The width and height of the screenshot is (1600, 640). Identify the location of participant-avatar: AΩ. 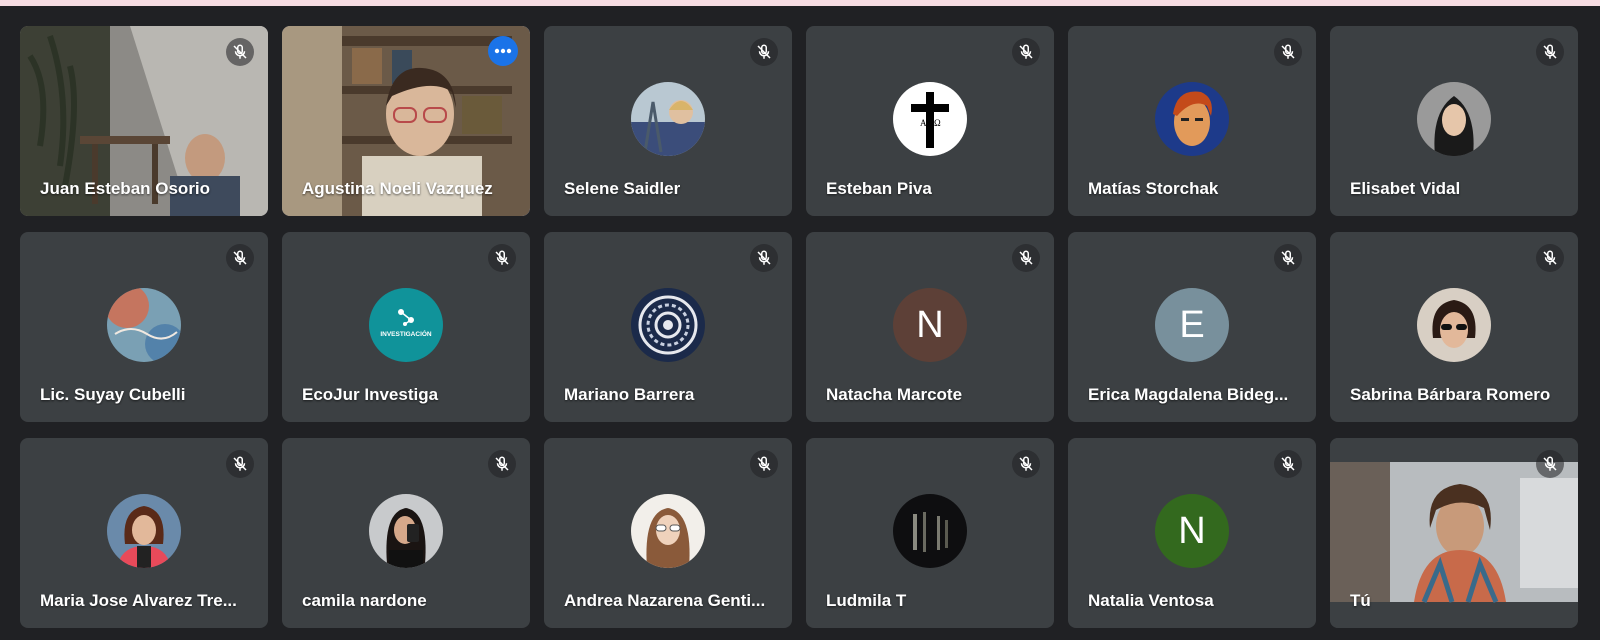
(930, 119).